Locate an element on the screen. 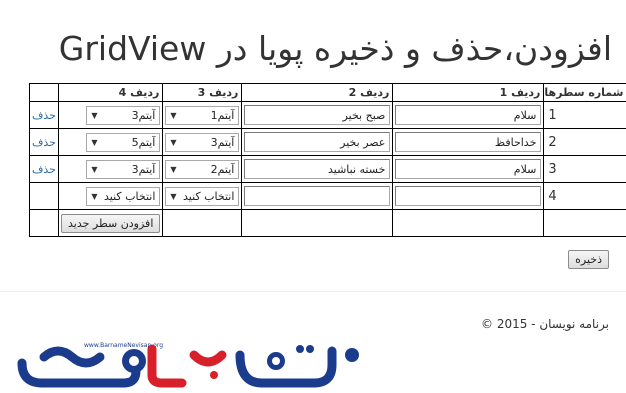 Image resolution: width=626 pixels, height=393 pixels. footer-divider is located at coordinates (313, 291).